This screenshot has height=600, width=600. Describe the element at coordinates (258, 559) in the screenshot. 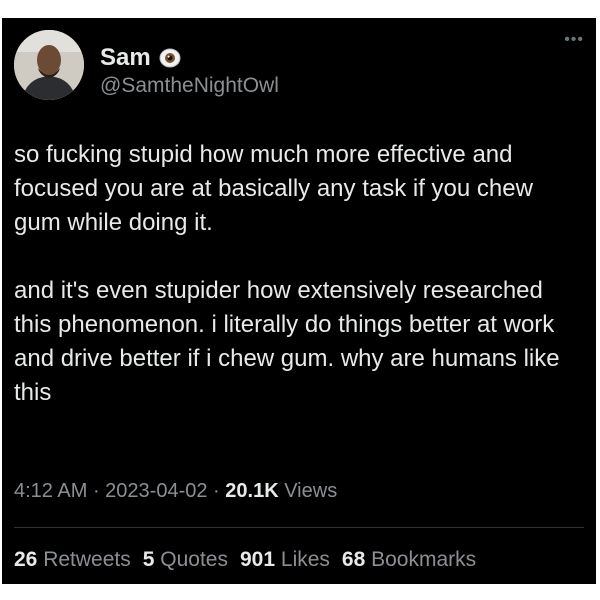

I see `likes-count: 901` at that location.